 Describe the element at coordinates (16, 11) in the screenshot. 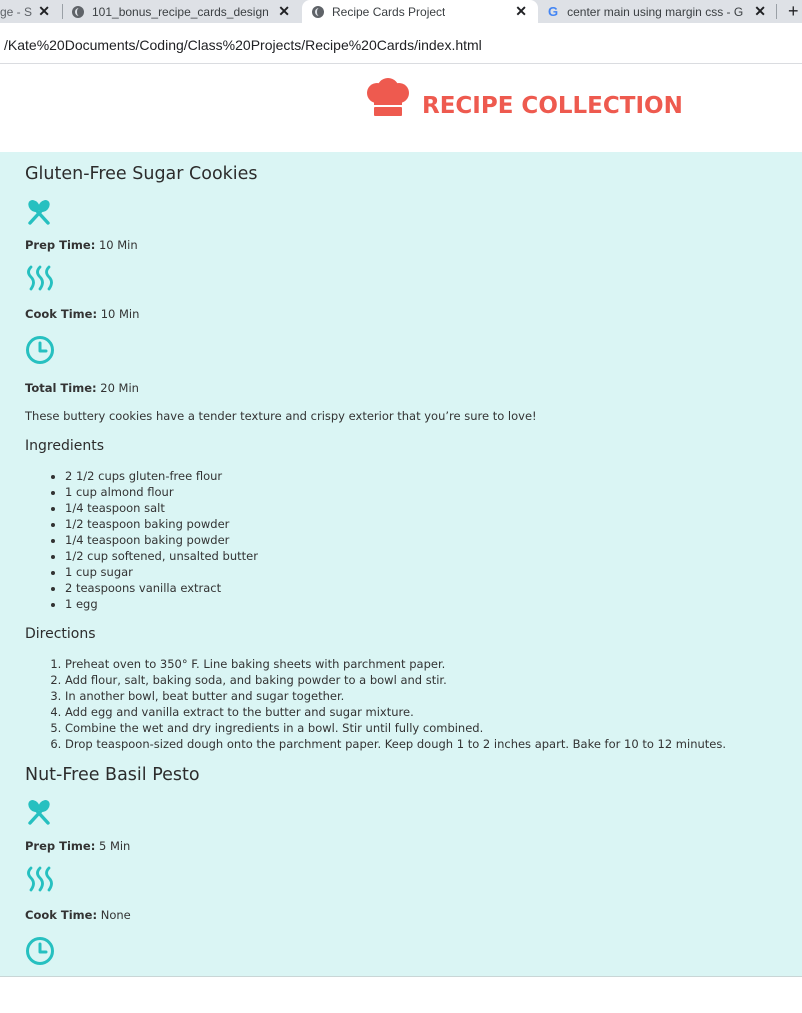

I see `tab-title: ge - S` at that location.